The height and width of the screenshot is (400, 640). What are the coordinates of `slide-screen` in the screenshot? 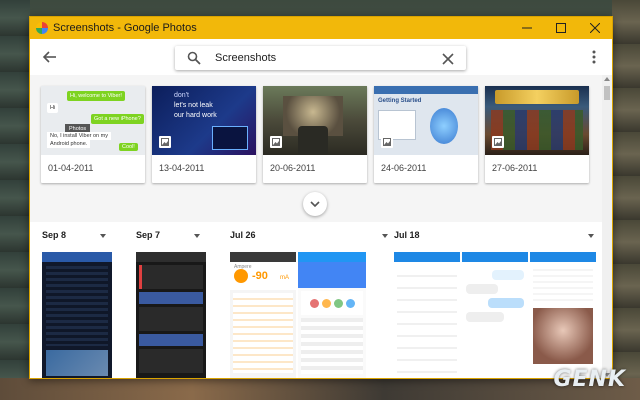 It's located at (230, 138).